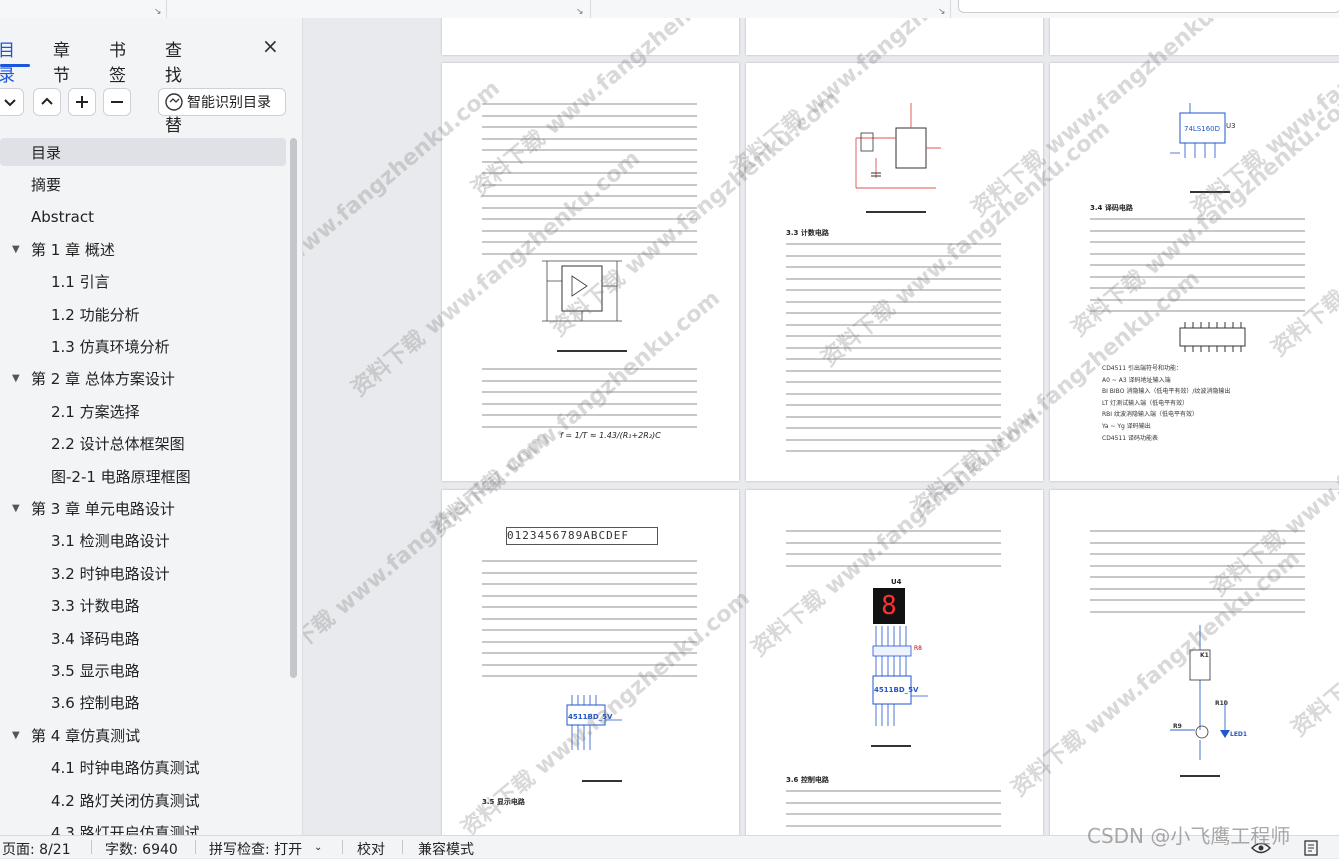  What do you see at coordinates (896, 582) in the screenshot?
I see `ref-u4: U4` at bounding box center [896, 582].